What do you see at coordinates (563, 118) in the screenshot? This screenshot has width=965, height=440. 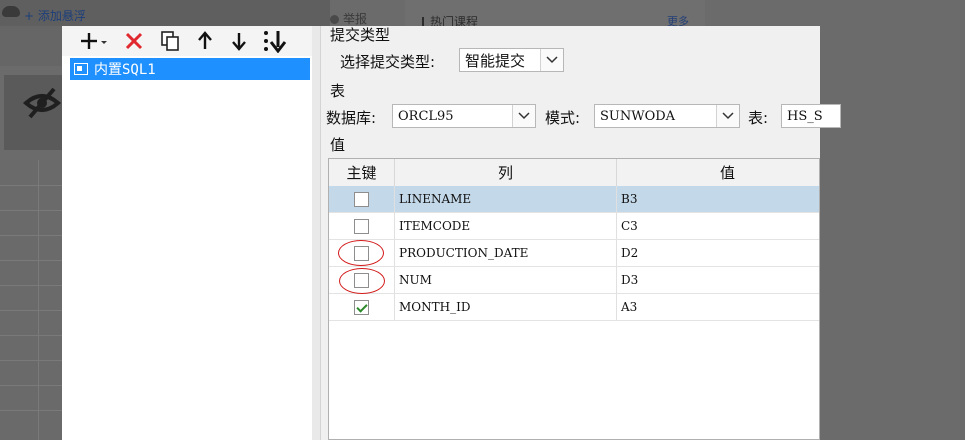 I see `schema-label: 模式:` at bounding box center [563, 118].